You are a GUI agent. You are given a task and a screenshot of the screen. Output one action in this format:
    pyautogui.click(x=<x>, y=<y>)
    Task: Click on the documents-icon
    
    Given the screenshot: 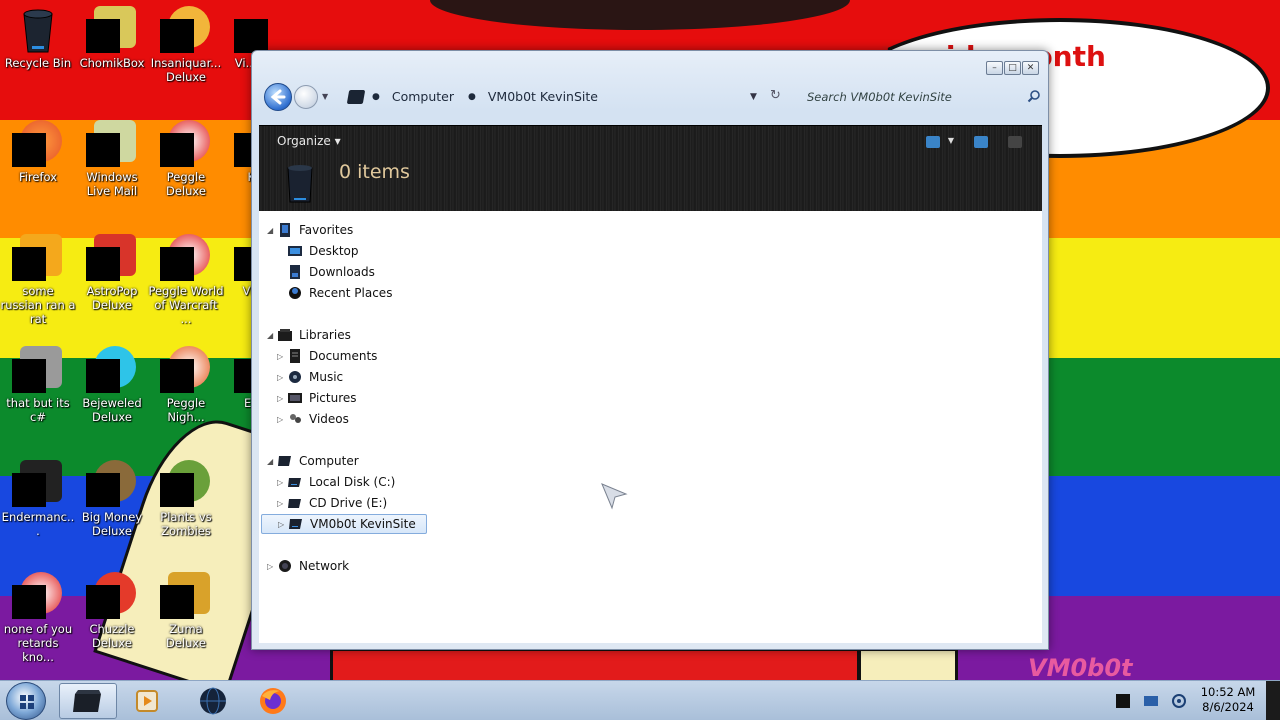 What is the action you would take?
    pyautogui.click(x=295, y=356)
    